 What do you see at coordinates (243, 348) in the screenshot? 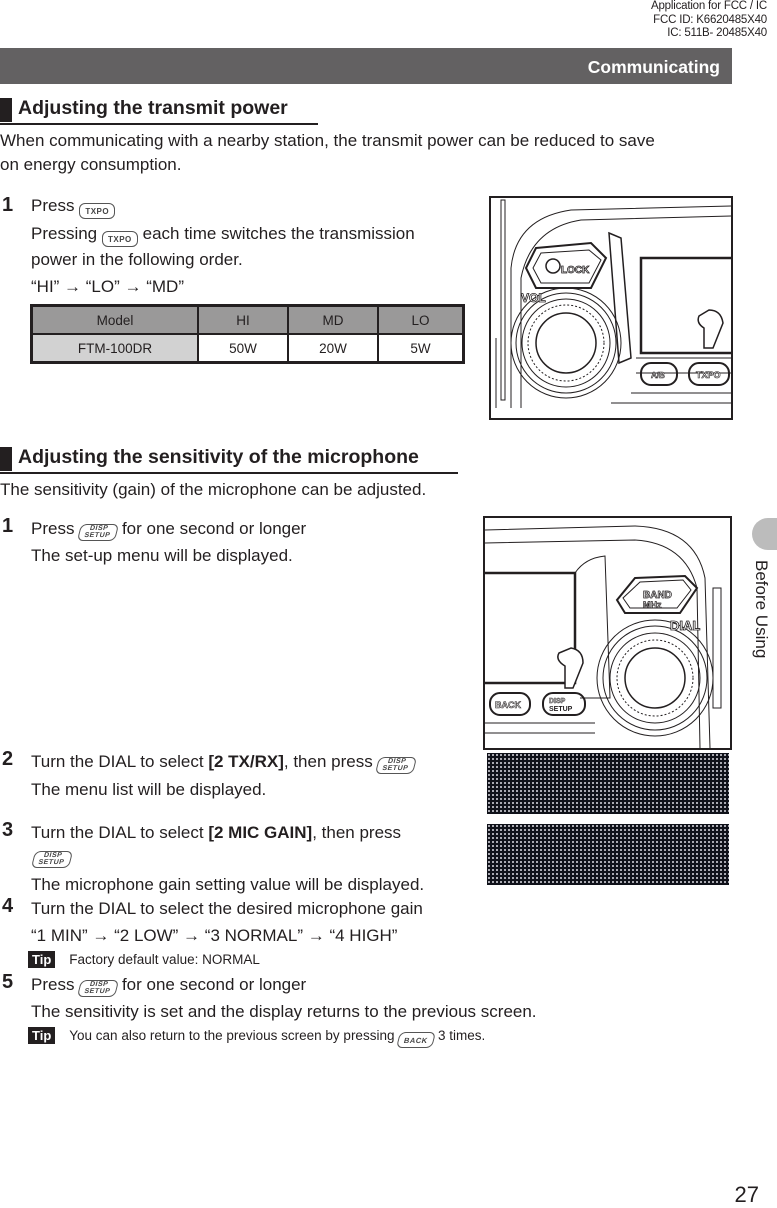
I see `table-cell: 50W` at bounding box center [243, 348].